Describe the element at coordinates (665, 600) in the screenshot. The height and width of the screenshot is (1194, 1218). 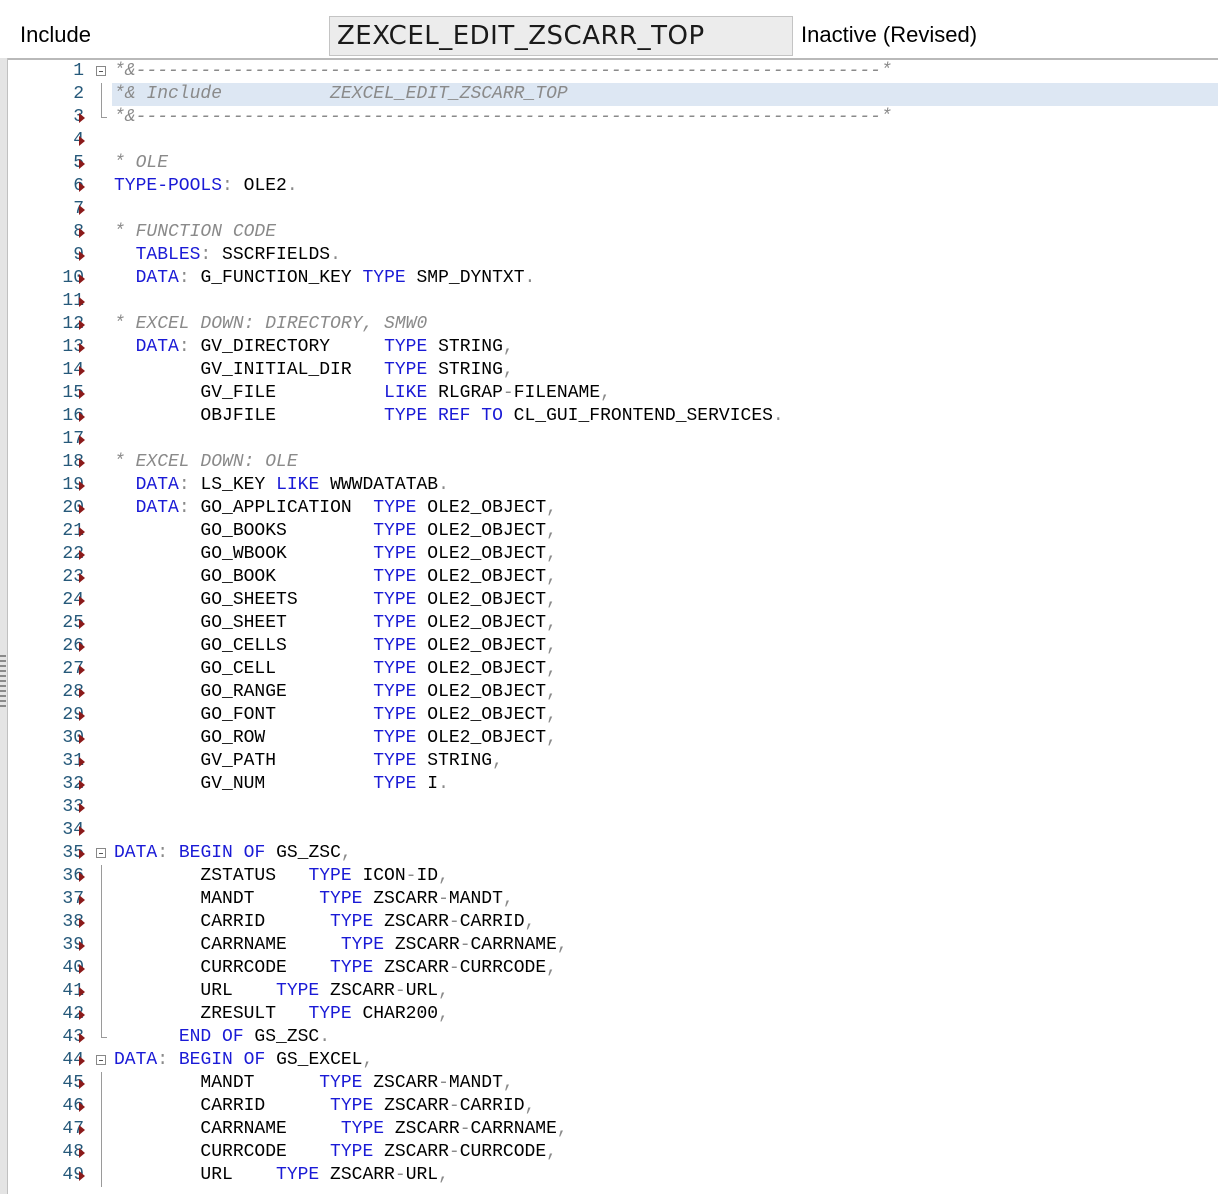
I see `code-text-area: GO_SHEETS TYPE OLE2_OBJECT,` at that location.